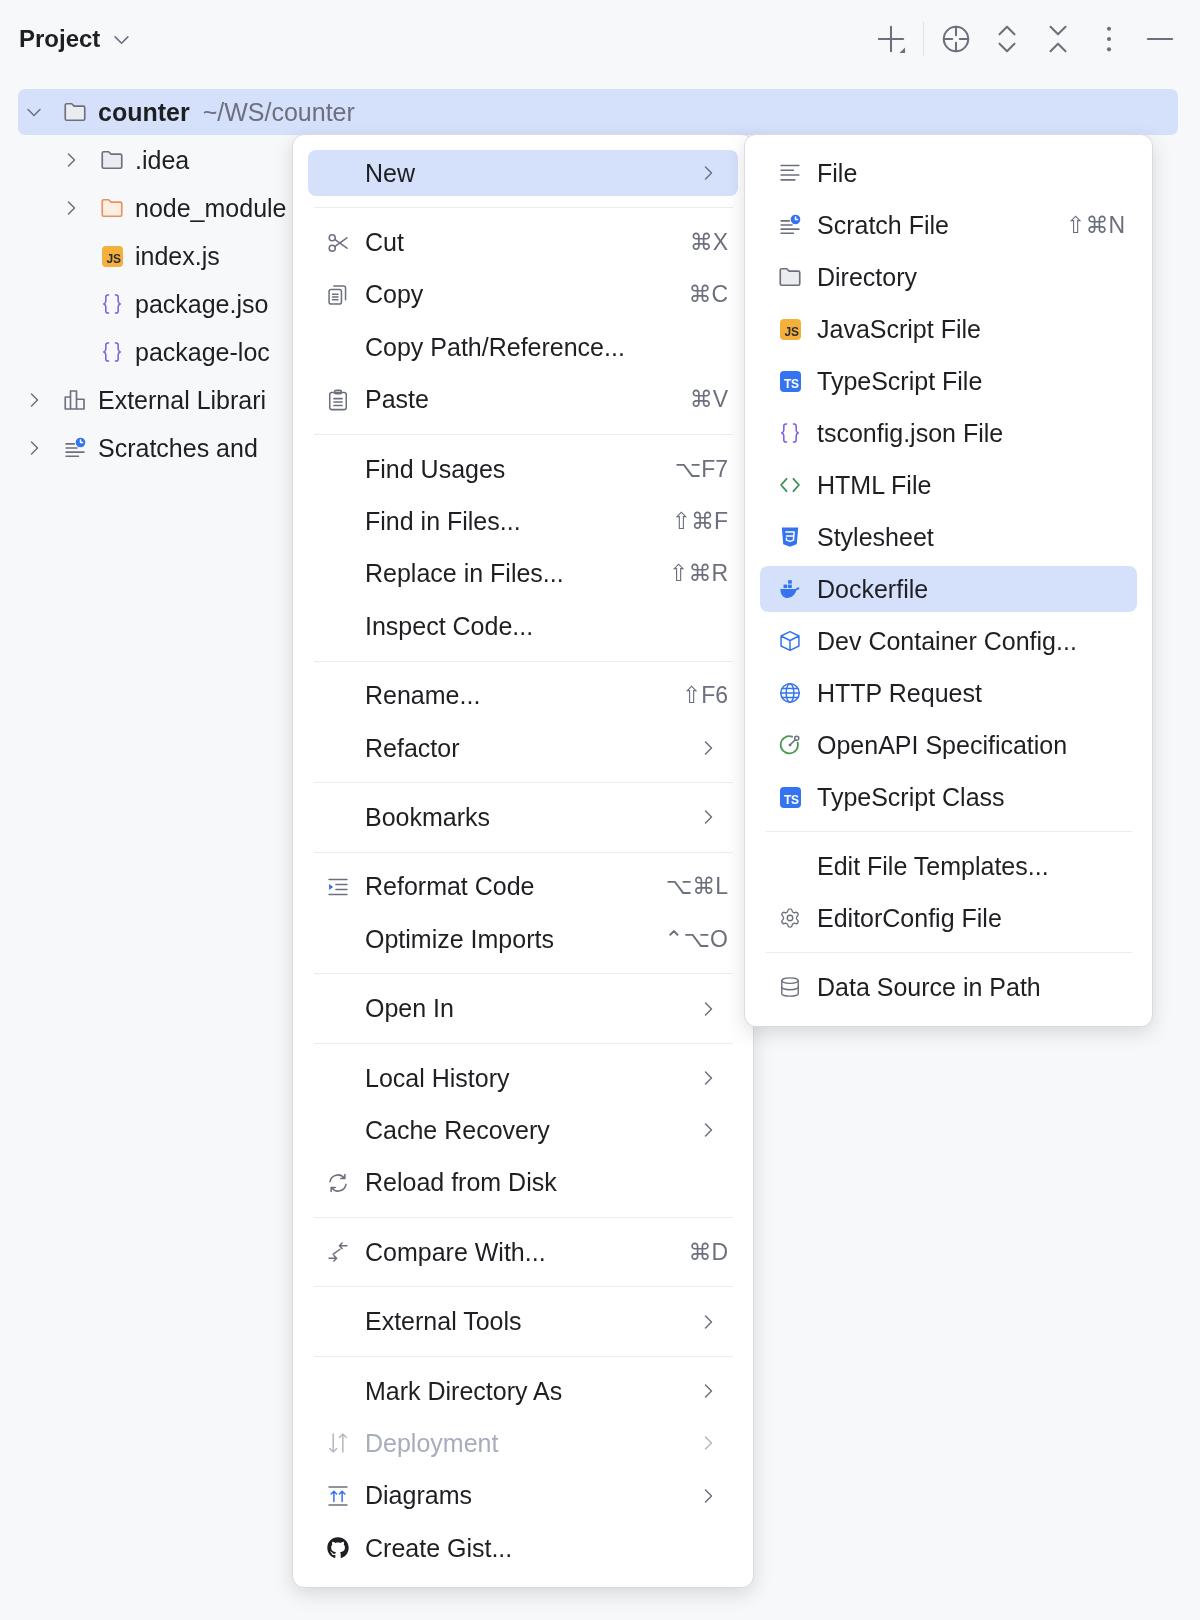  Describe the element at coordinates (182, 400) in the screenshot. I see `file-name-text: External Librari` at that location.